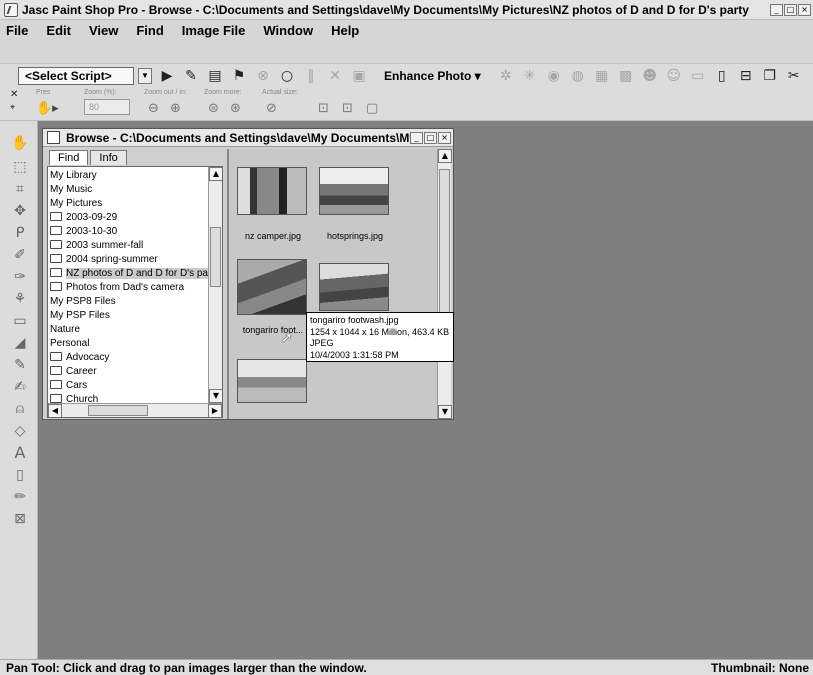 The width and height of the screenshot is (813, 675). I want to click on frame-icon: ⊠, so click(20, 519).